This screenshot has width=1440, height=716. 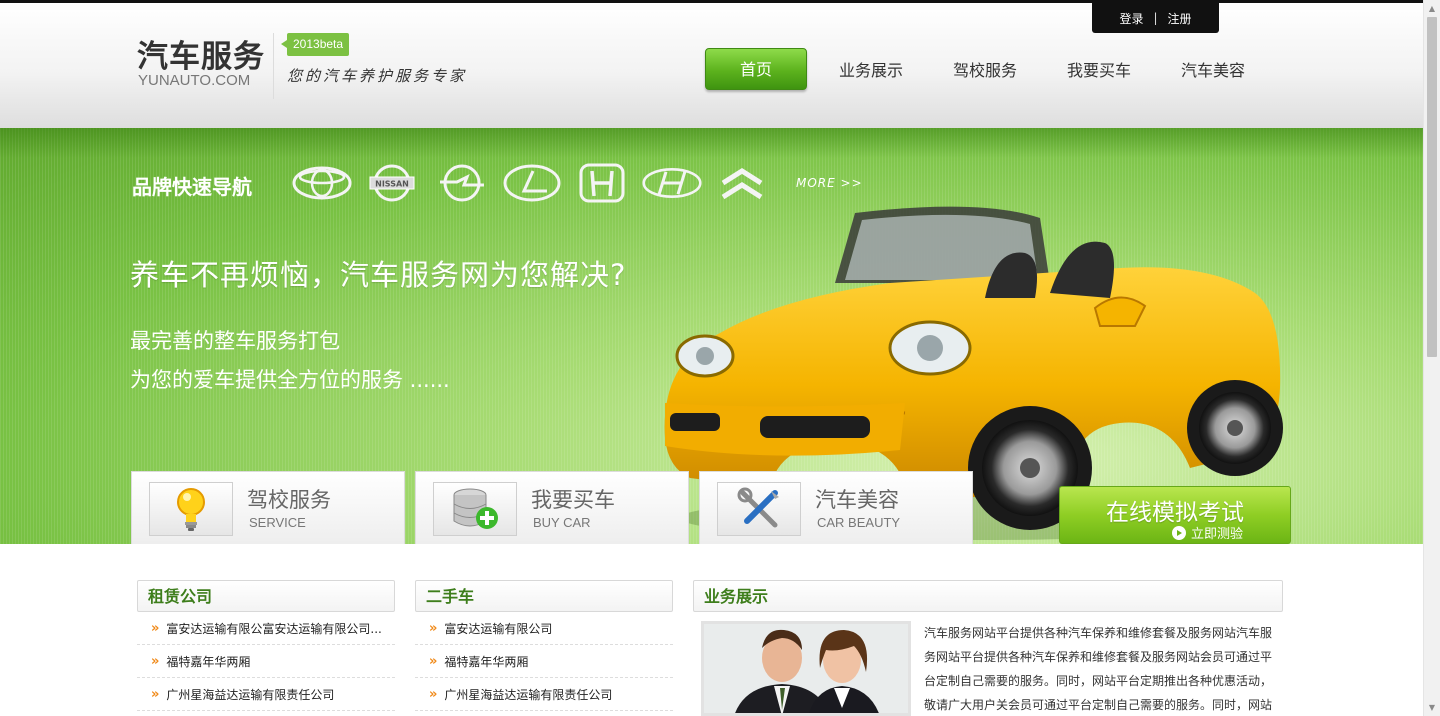 I want to click on list-item: » 富安达运输有限公司, so click(x=544, y=628).